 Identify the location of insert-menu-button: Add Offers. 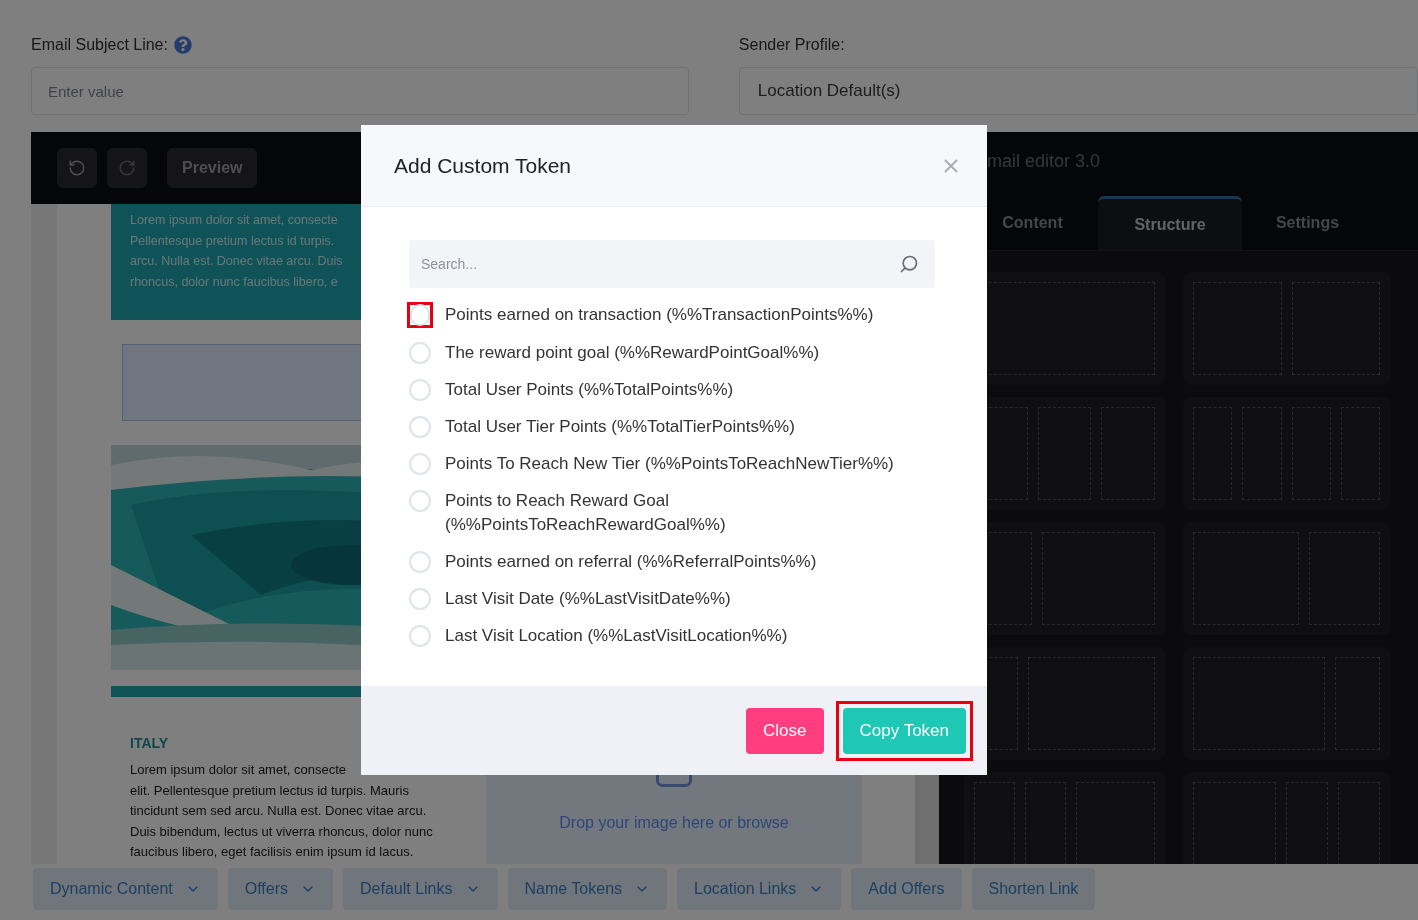
(906, 889).